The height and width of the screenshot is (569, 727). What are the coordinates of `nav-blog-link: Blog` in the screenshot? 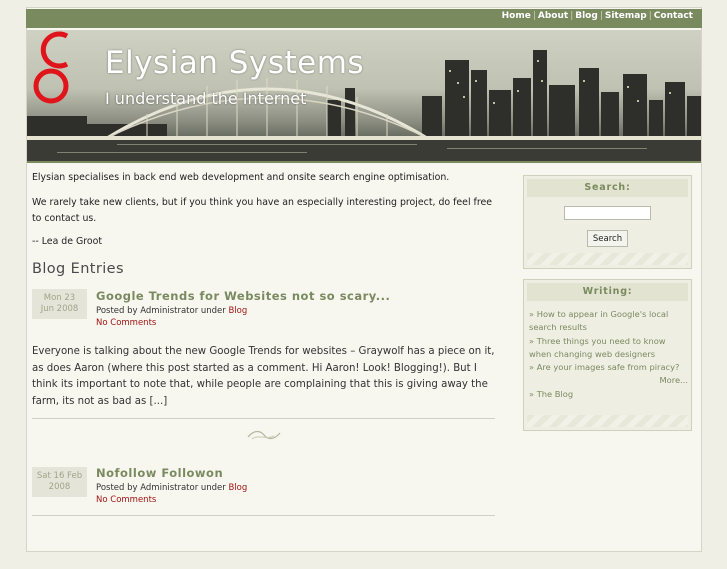 It's located at (586, 16).